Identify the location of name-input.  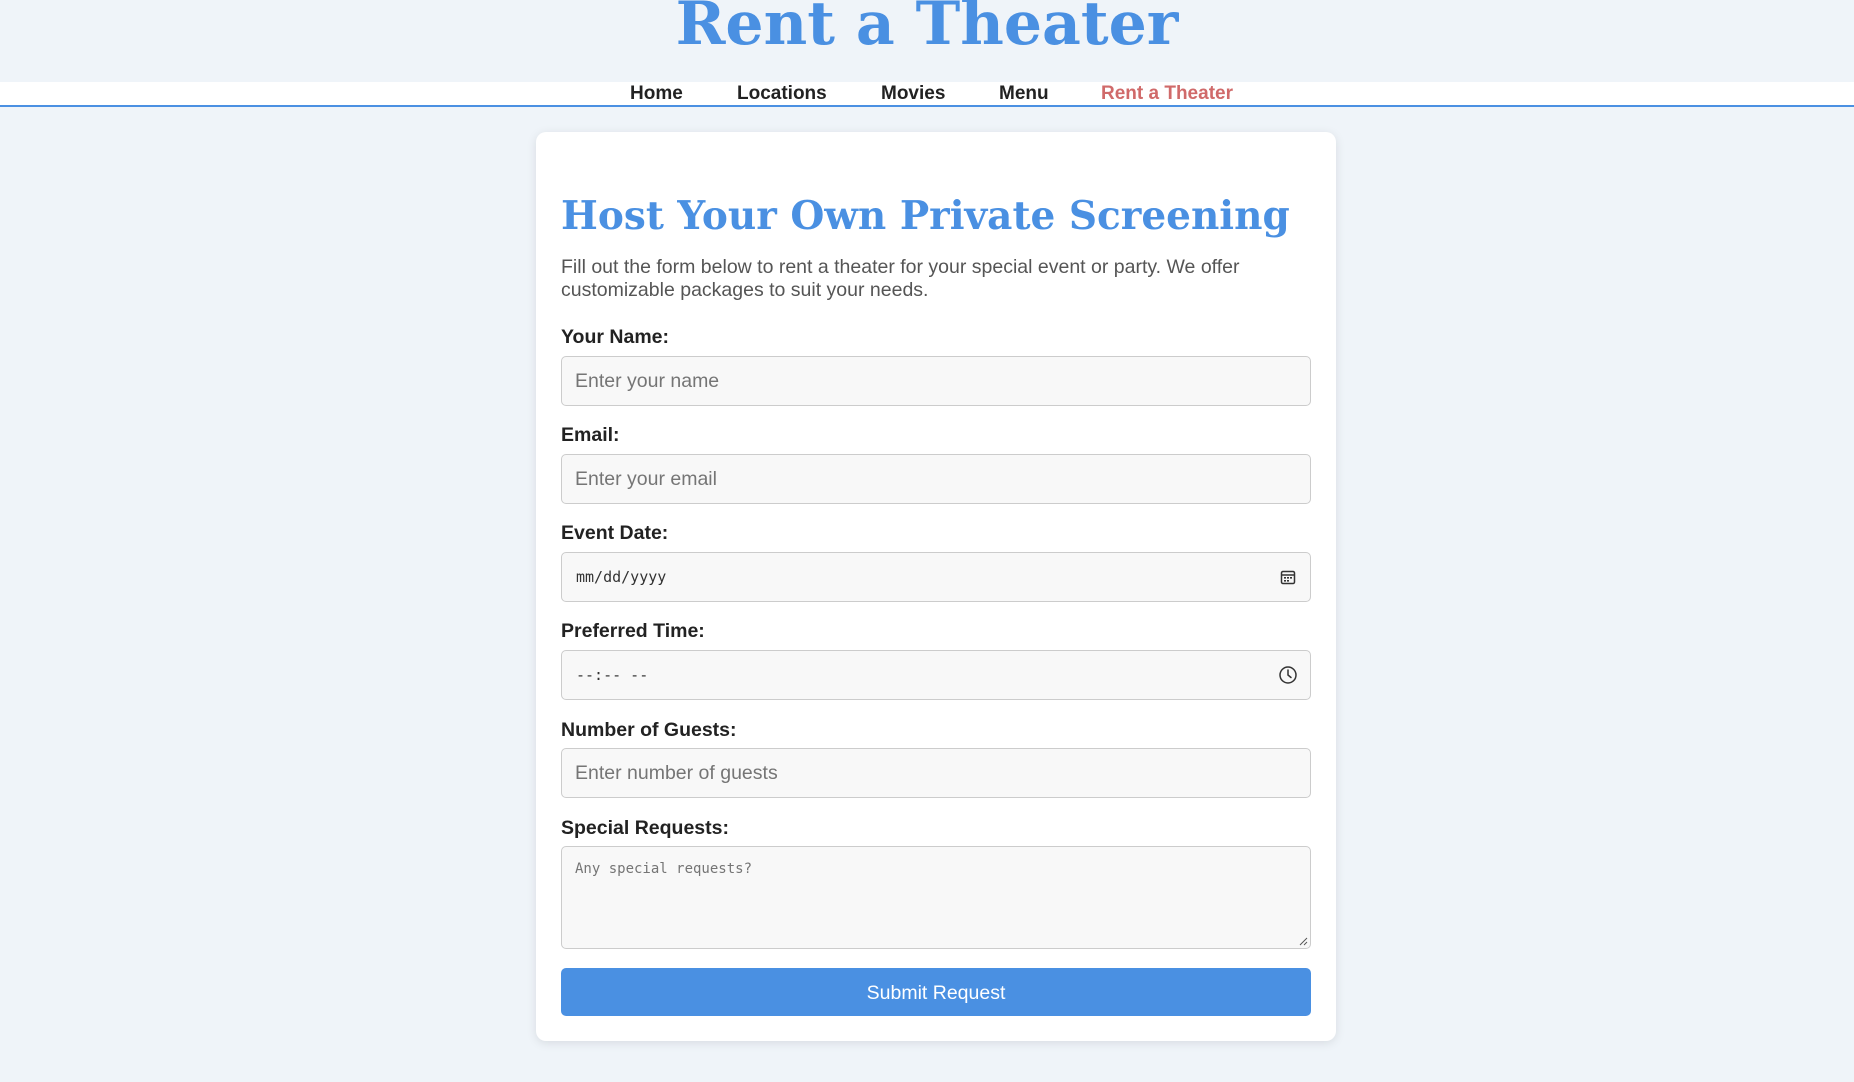
(936, 381).